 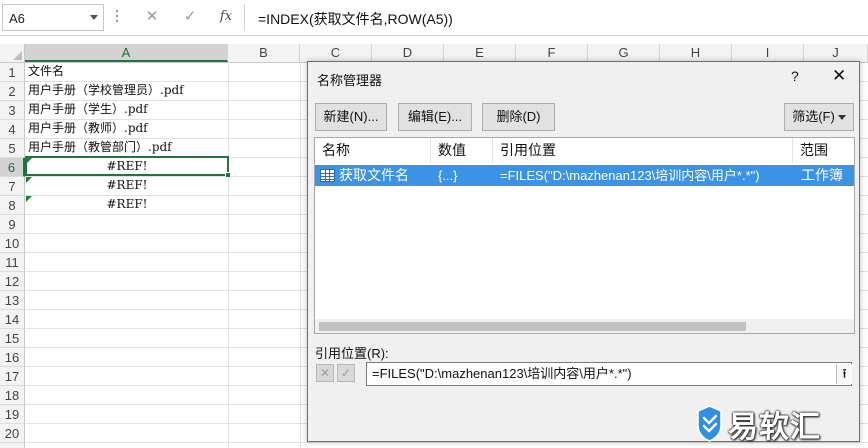 What do you see at coordinates (774, 427) in the screenshot?
I see `watermark-text: 易软汇` at bounding box center [774, 427].